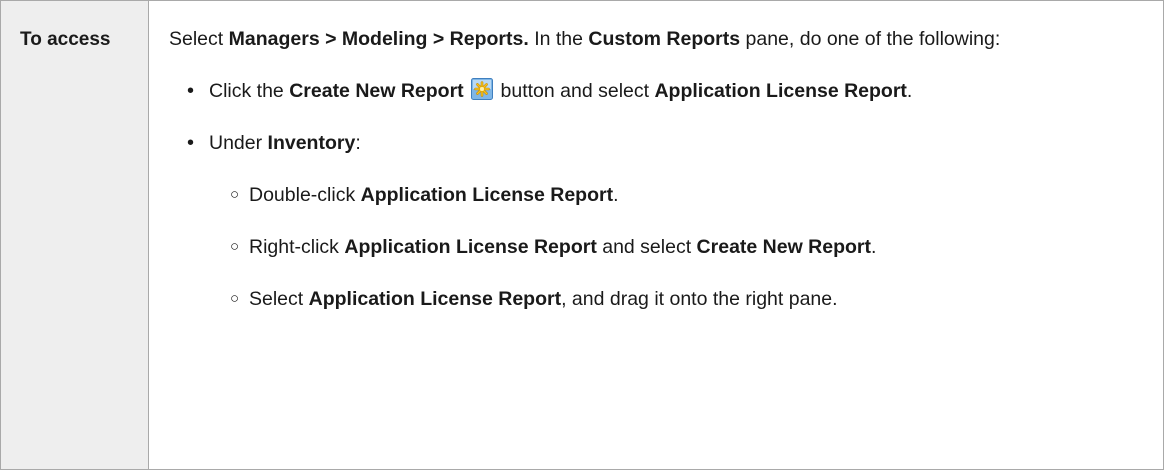 Image resolution: width=1166 pixels, height=470 pixels. What do you see at coordinates (305, 195) in the screenshot?
I see `sub-text-1: Double-click` at bounding box center [305, 195].